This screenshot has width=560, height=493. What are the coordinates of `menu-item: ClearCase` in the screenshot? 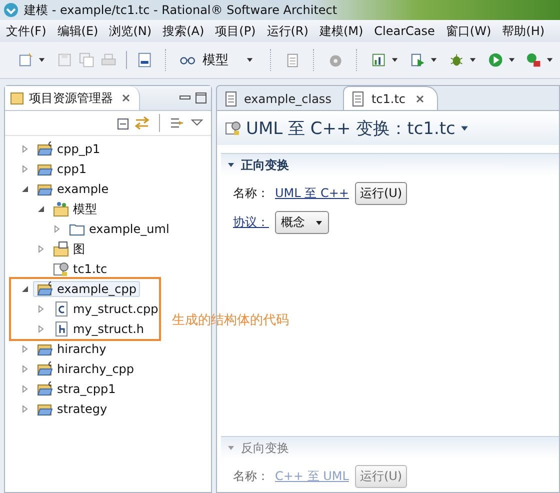 It's located at (404, 31).